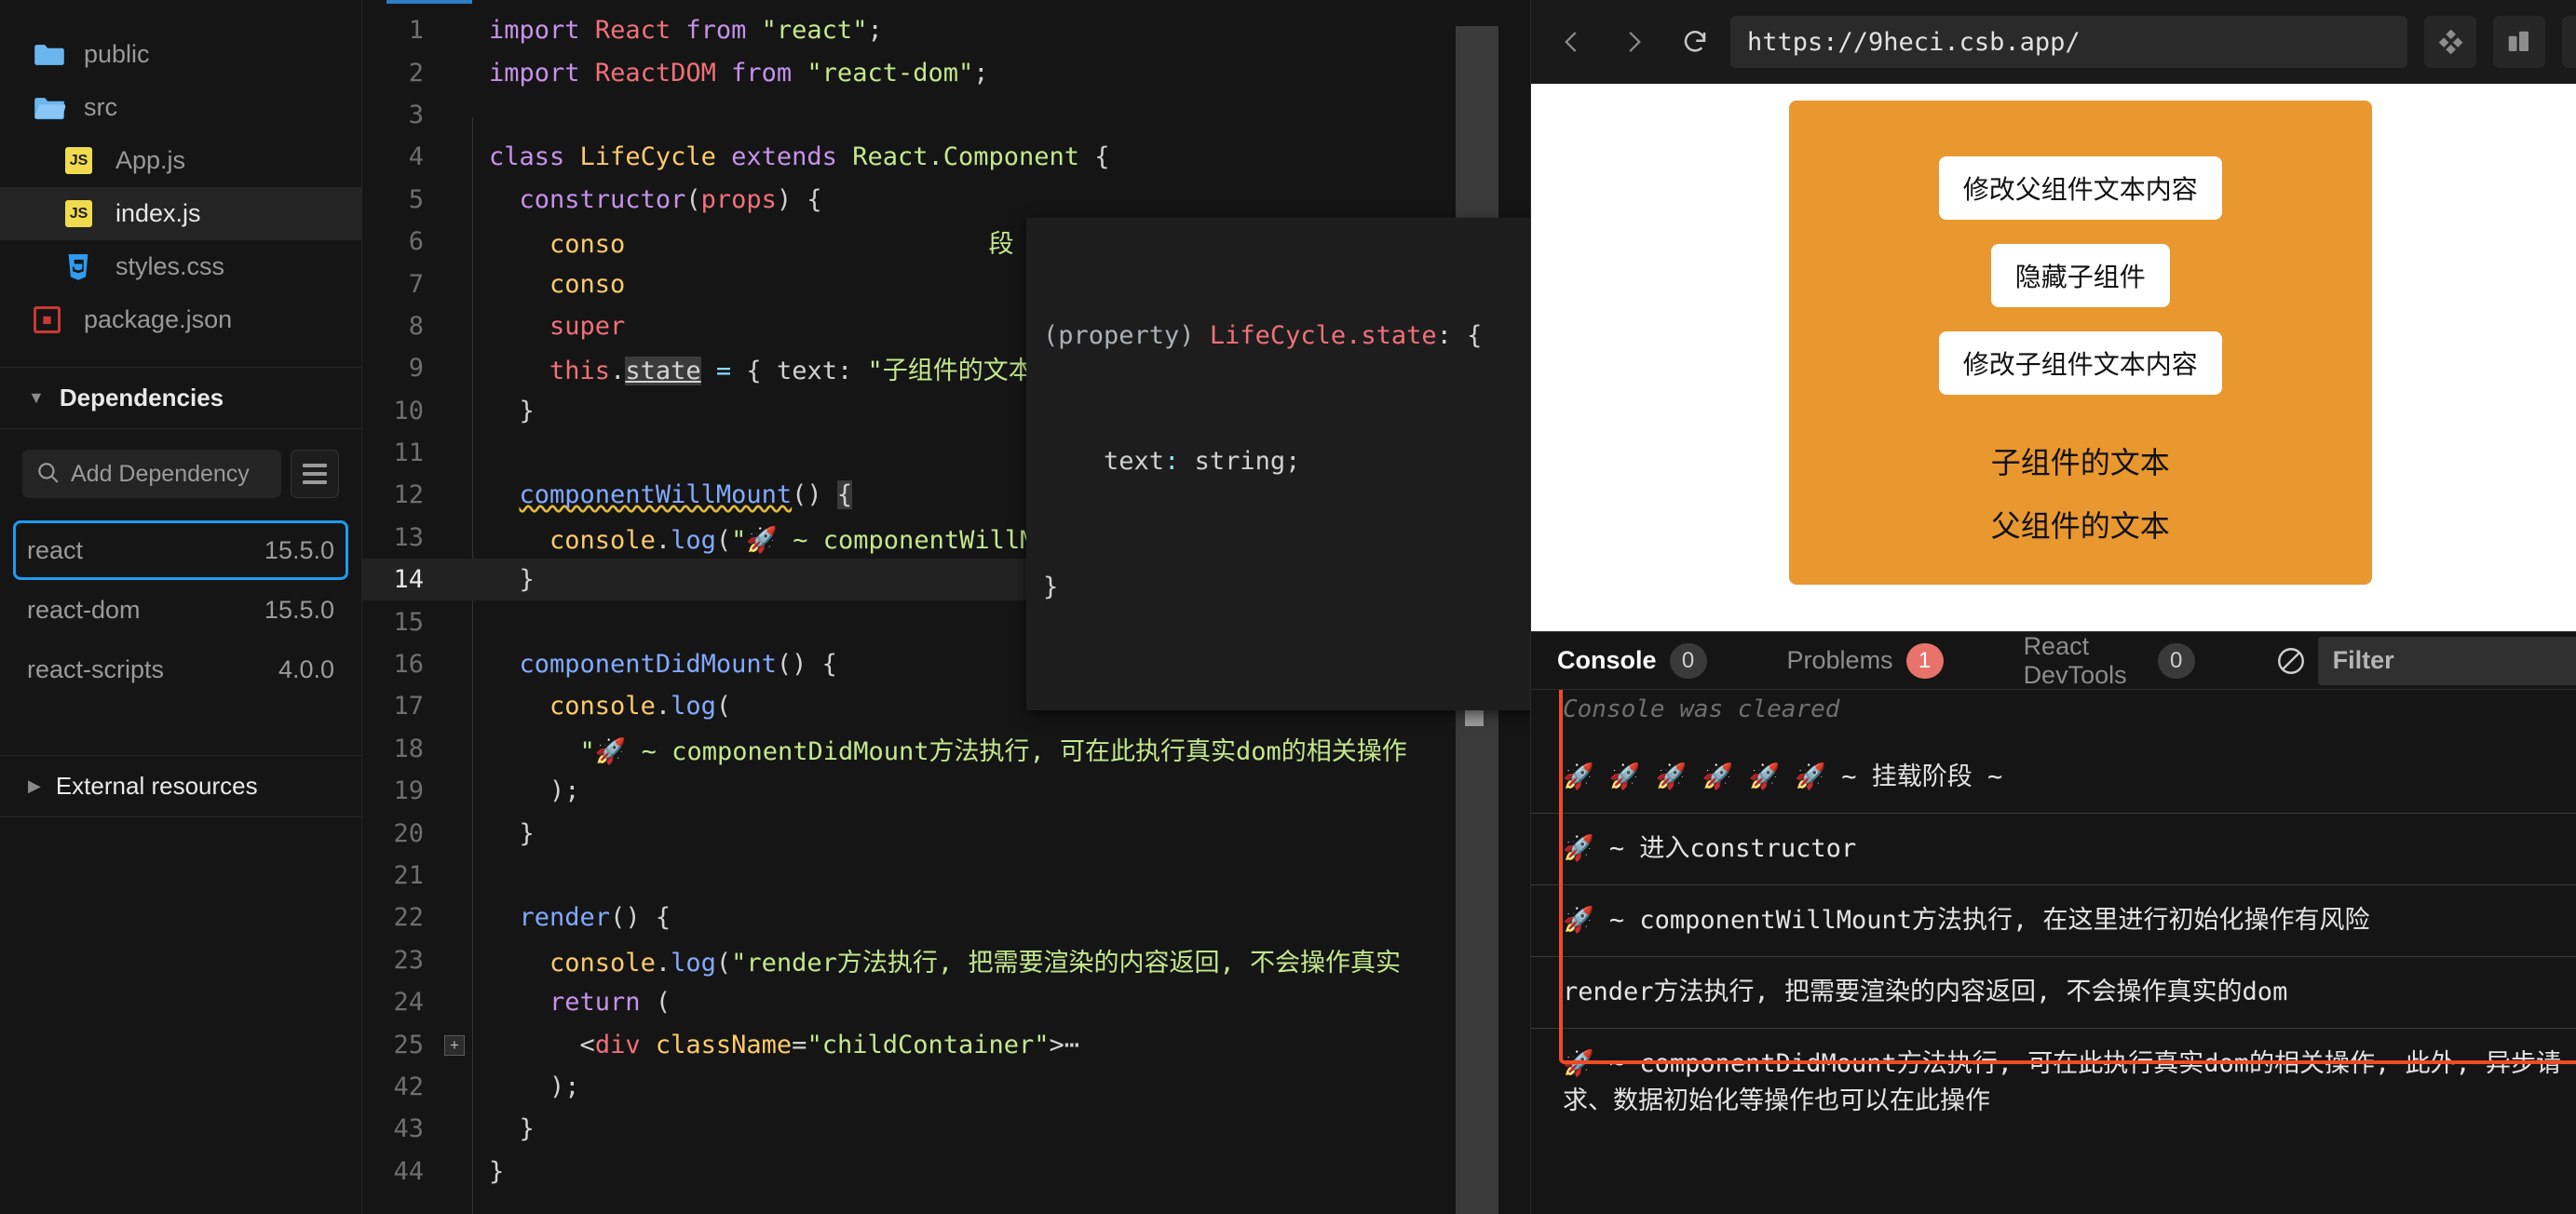 The width and height of the screenshot is (2576, 1214). Describe the element at coordinates (34, 785) in the screenshot. I see `chevron-right-icon: ▶` at that location.